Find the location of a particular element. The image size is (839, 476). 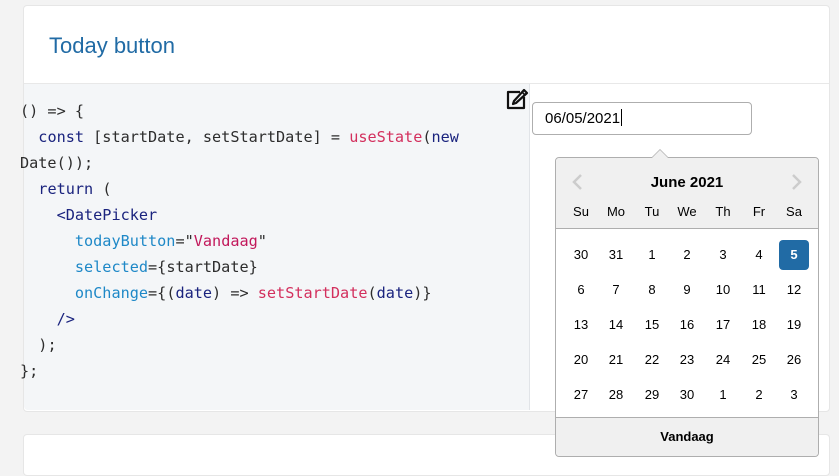

day-cell: 29 is located at coordinates (652, 395).